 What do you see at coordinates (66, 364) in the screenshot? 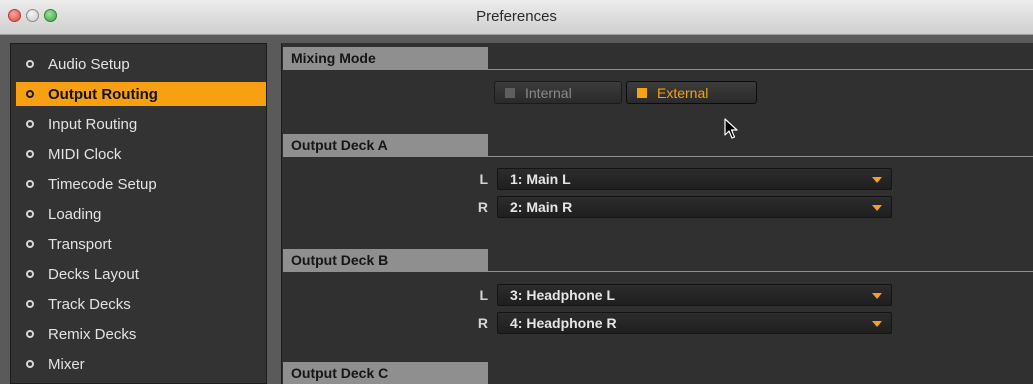
I see `sidebar-item-label: Mixer` at bounding box center [66, 364].